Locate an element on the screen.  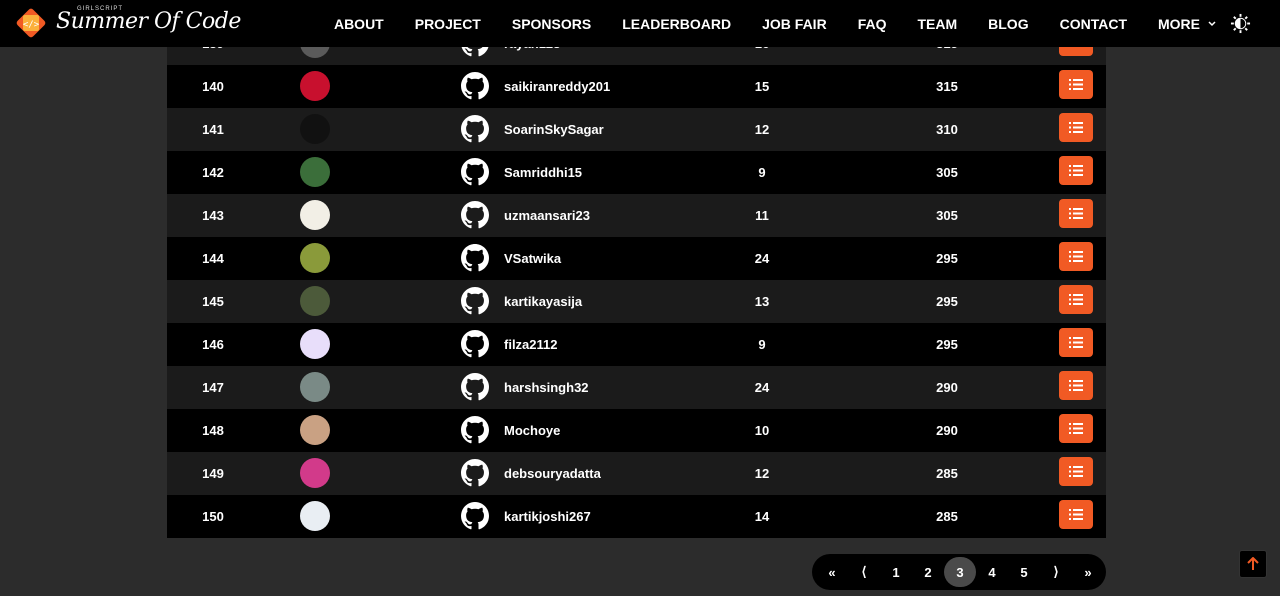
nav-leaderboard: LEADERBOARD is located at coordinates (676, 24).